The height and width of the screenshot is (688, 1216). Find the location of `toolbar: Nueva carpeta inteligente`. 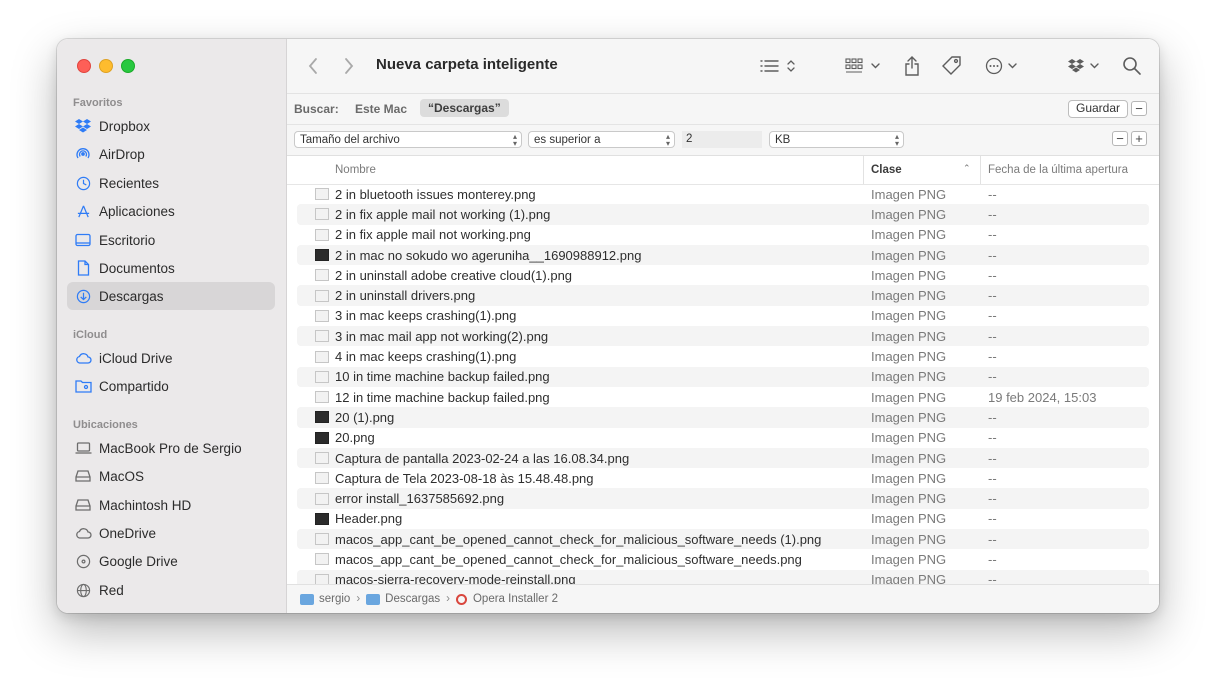

toolbar: Nueva carpeta inteligente is located at coordinates (723, 66).